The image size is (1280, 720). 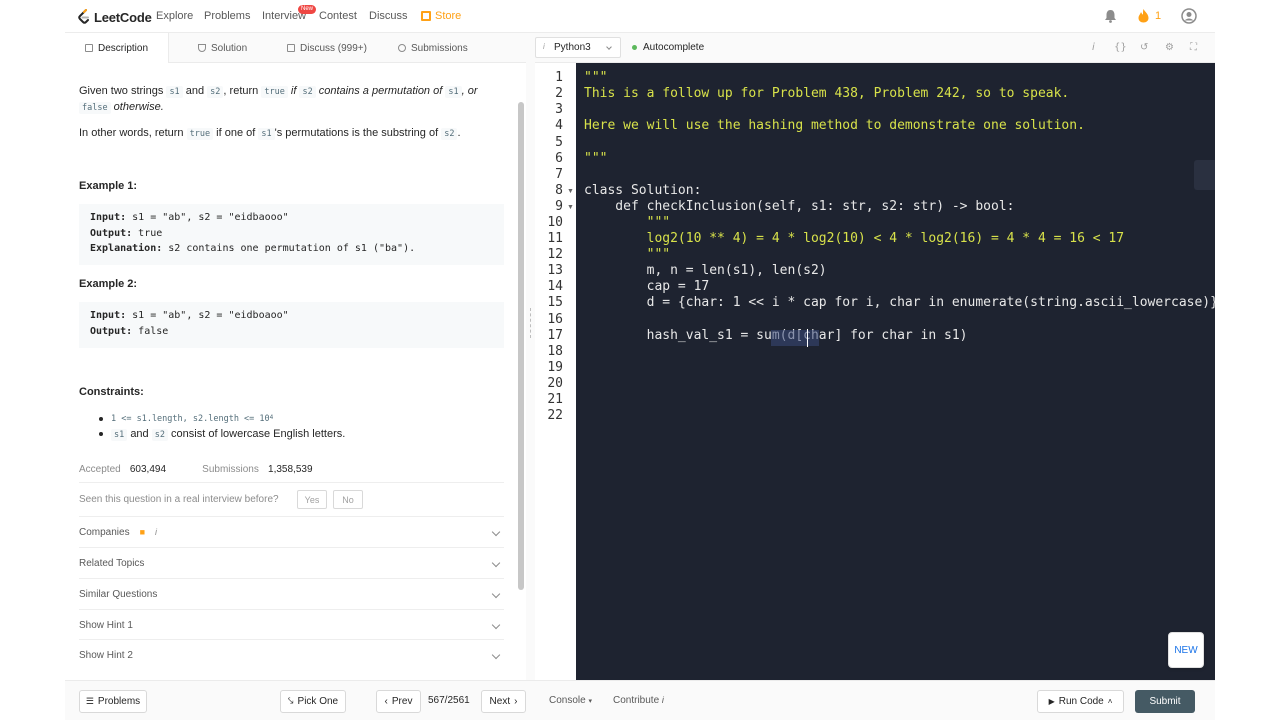 I want to click on prev-button: ‹ Prev, so click(x=398, y=701).